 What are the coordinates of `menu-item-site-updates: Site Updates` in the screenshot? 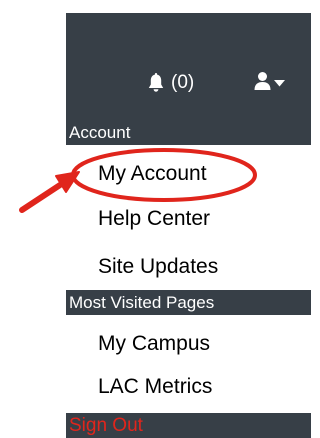 It's located at (158, 267).